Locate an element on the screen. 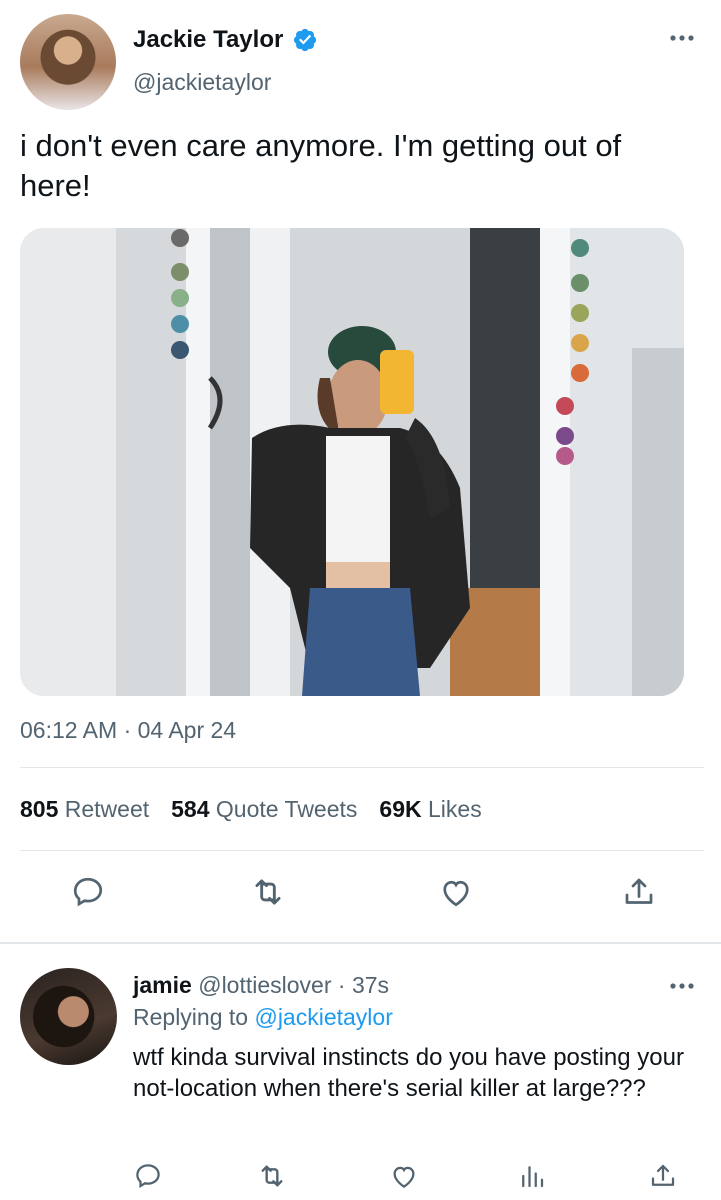 Image resolution: width=721 pixels, height=1200 pixels. reply-more-icon is located at coordinates (682, 986).